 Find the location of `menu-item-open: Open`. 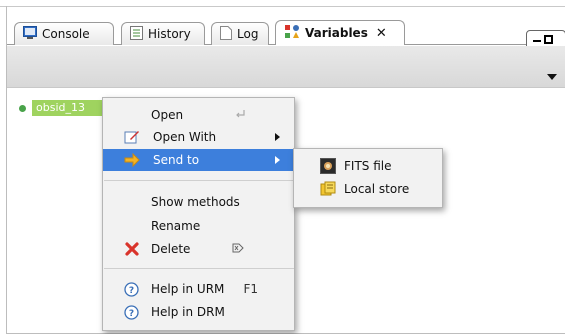

menu-item-open: Open is located at coordinates (198, 115).